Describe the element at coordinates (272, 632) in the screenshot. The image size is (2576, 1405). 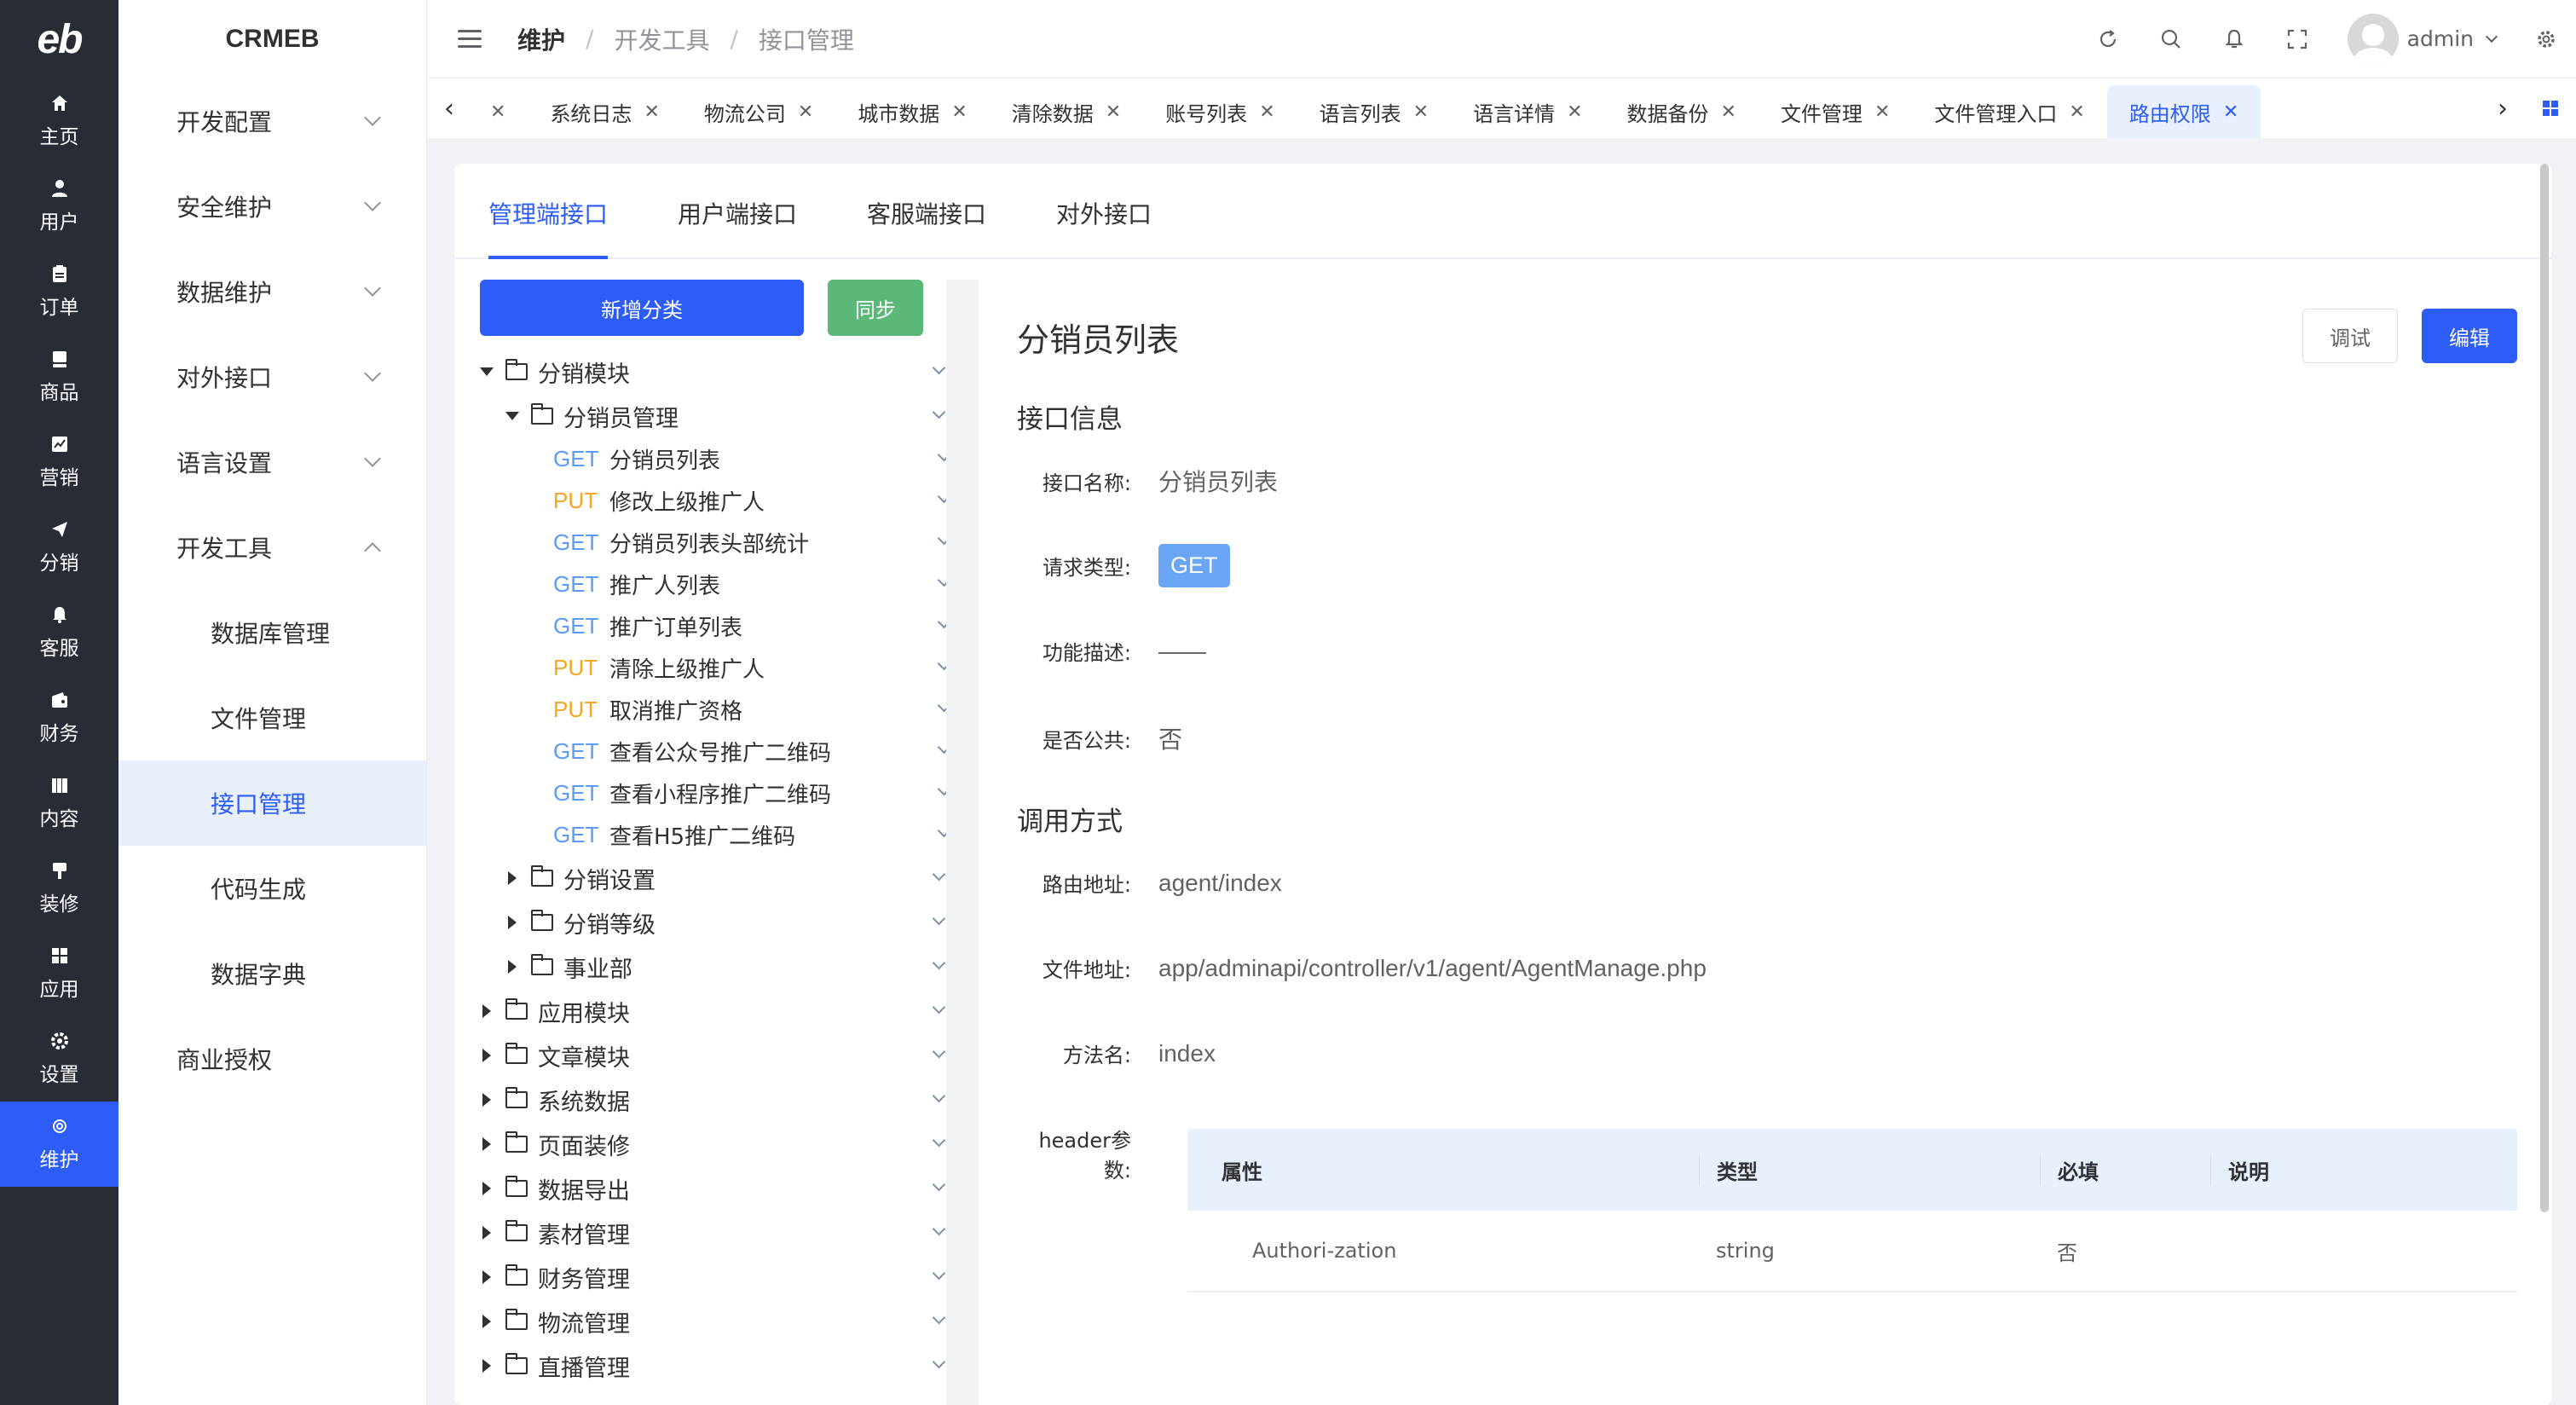
I see `menu-database: 数据库管理` at that location.